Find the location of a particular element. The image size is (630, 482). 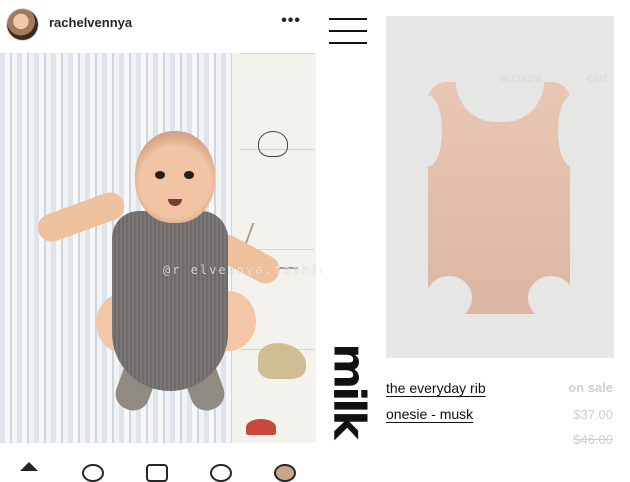

profile-icon is located at coordinates (285, 473).